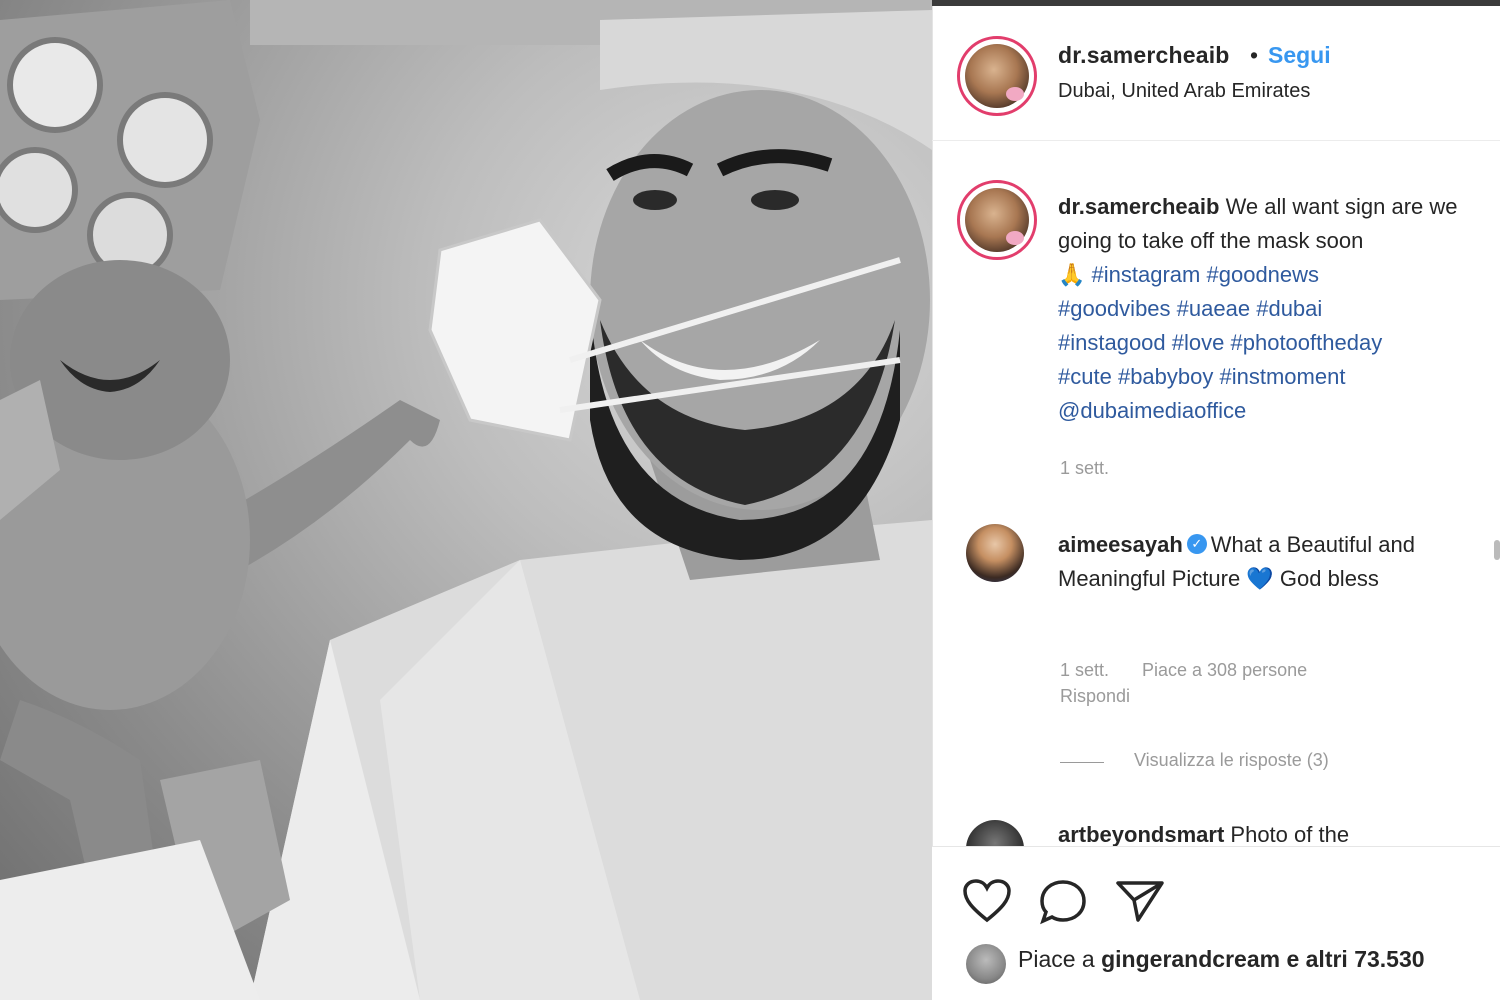 The width and height of the screenshot is (1500, 1000). What do you see at coordinates (1190, 959) in the screenshot?
I see `liker-username: gingerandcream` at bounding box center [1190, 959].